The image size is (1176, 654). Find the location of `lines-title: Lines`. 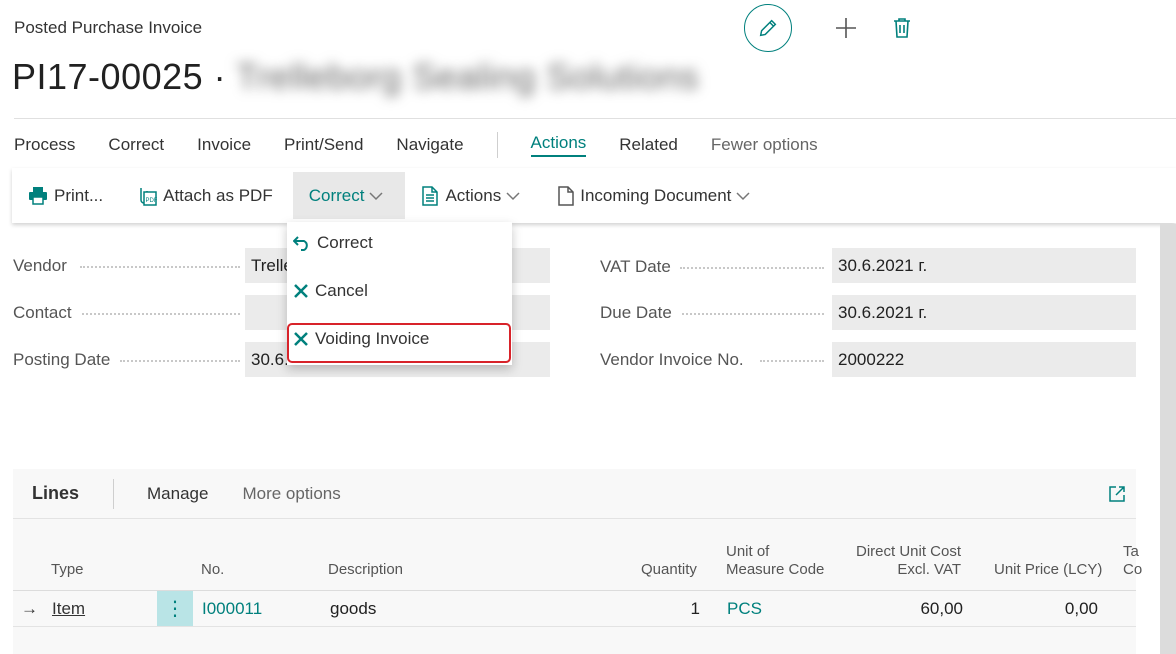

lines-title: Lines is located at coordinates (56, 493).